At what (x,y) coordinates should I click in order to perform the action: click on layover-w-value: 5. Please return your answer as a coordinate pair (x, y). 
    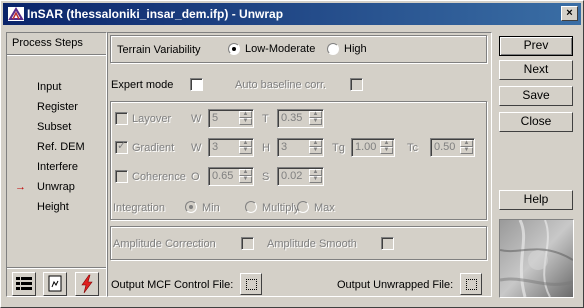
    Looking at the image, I should click on (215, 118).